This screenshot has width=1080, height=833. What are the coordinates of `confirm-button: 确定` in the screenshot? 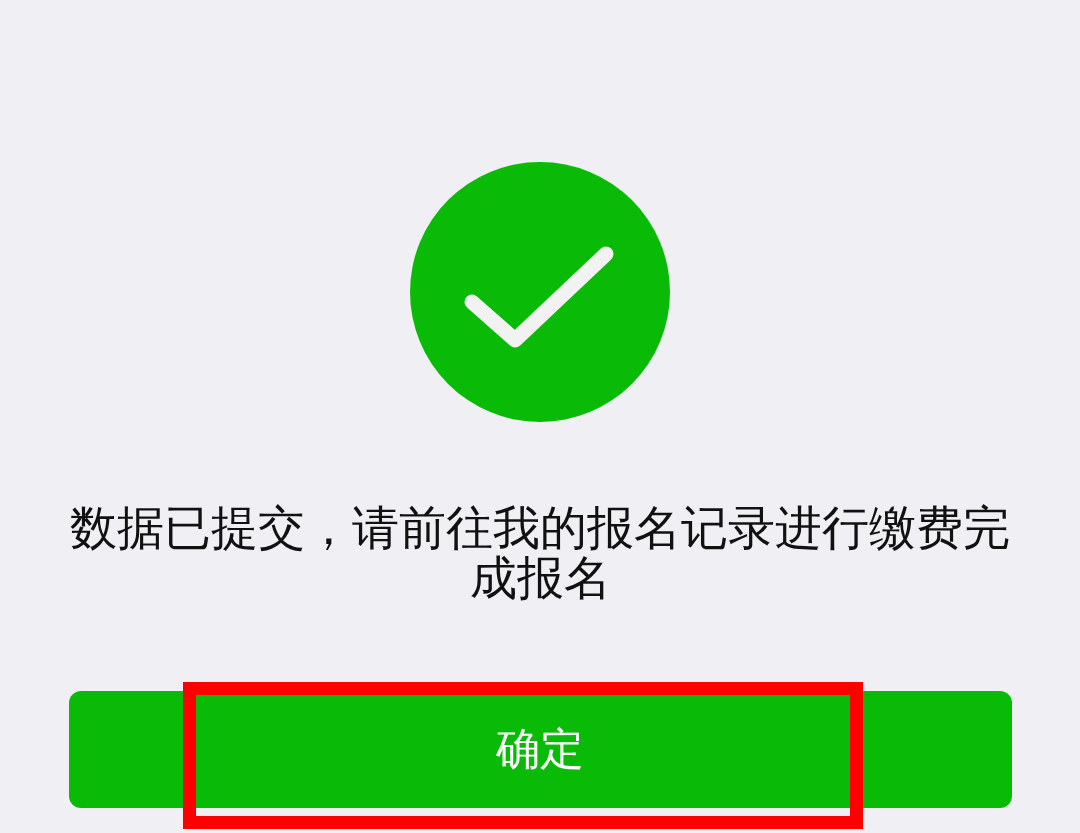 It's located at (540, 749).